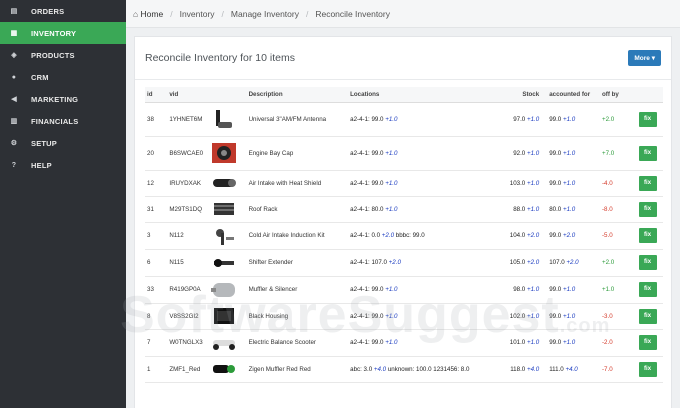  Describe the element at coordinates (63, 143) in the screenshot. I see `sidebar-item-setup: ⚙ SETUP` at that location.